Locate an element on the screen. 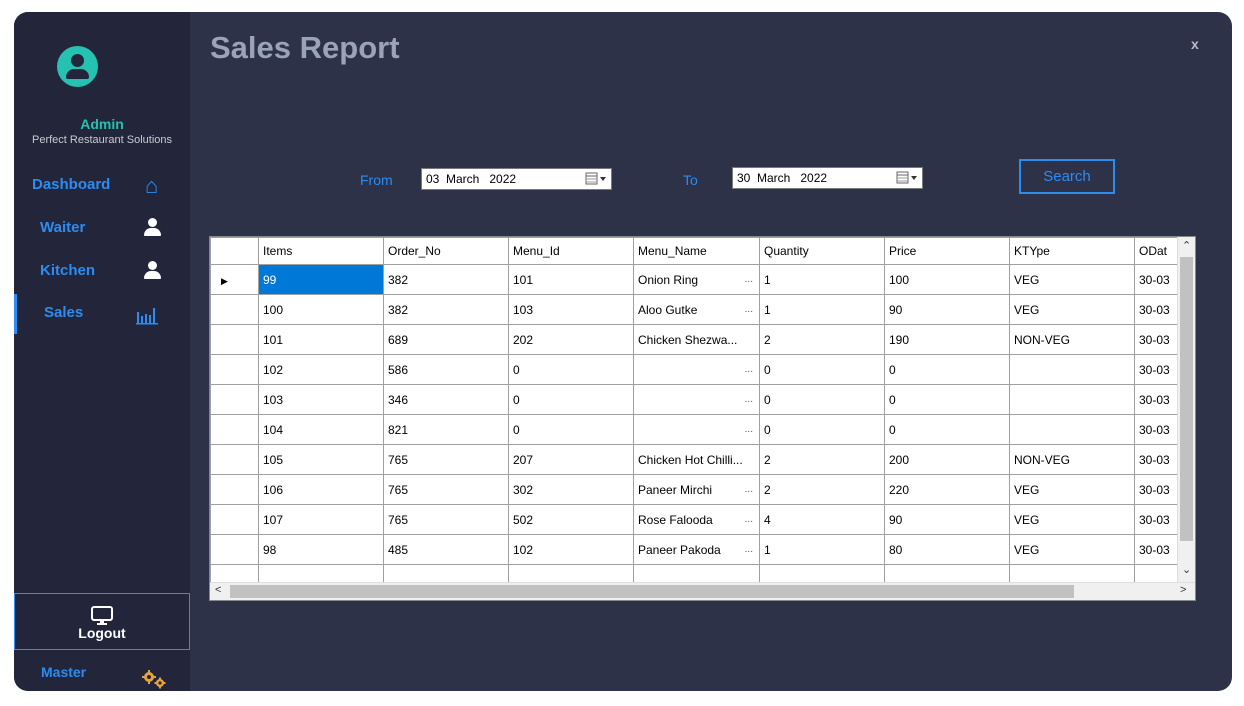  column-header: Price is located at coordinates (947, 251).